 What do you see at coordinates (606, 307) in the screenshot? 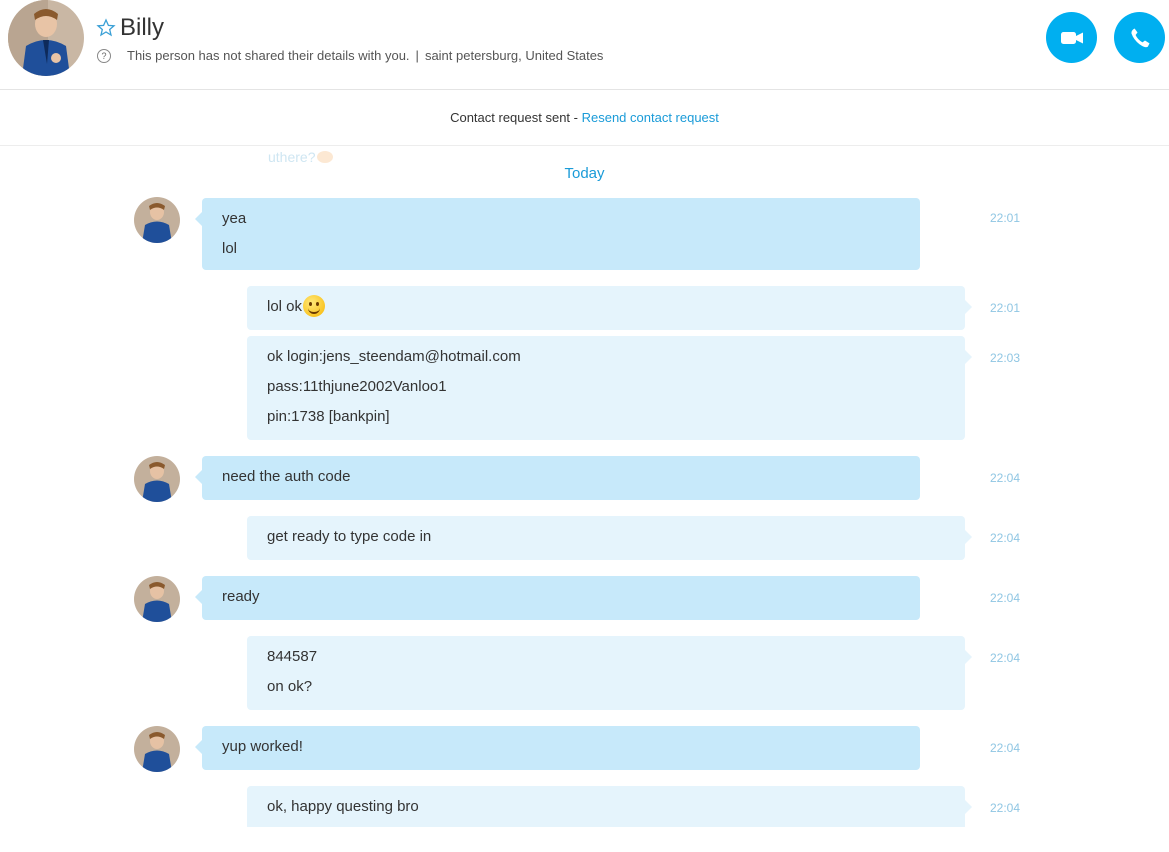
I see `message-line: lol ok` at bounding box center [606, 307].